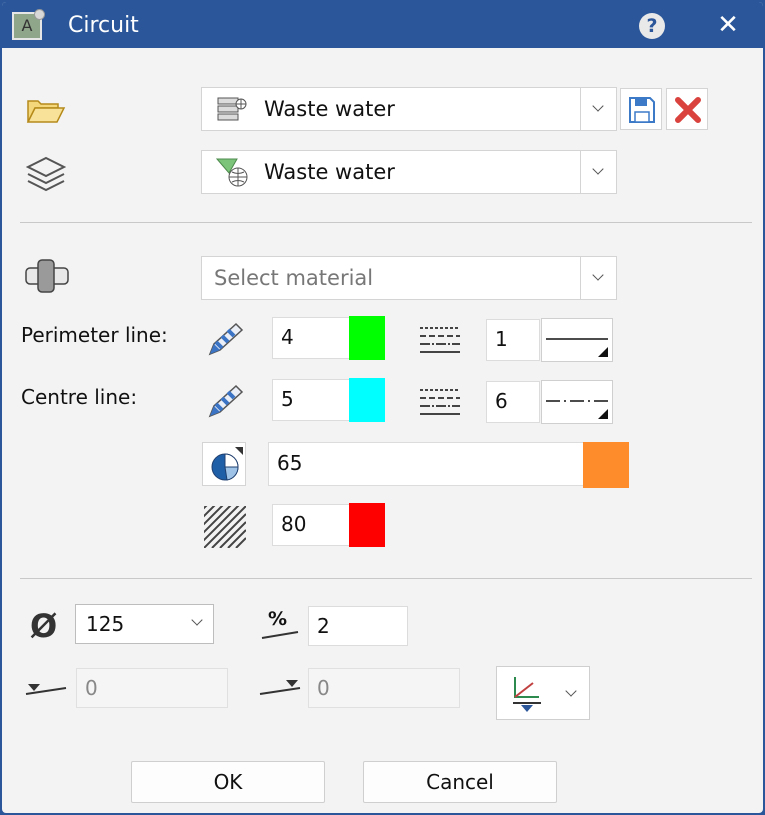 Image resolution: width=765 pixels, height=815 pixels. I want to click on reference-height-icon, so click(527, 694).